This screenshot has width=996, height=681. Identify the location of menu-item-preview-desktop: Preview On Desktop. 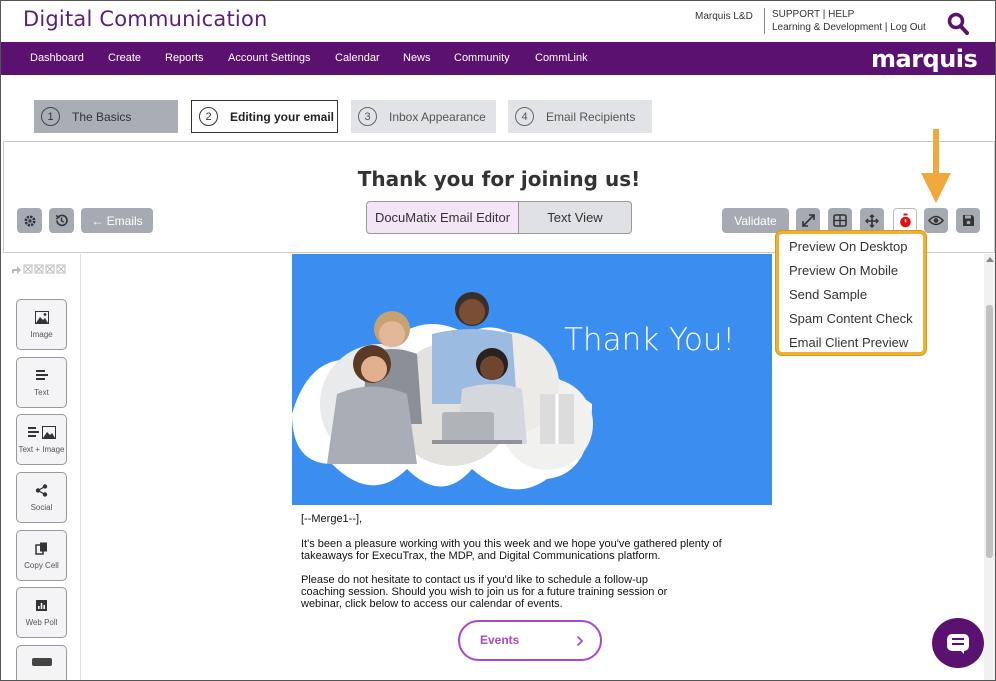
(848, 246).